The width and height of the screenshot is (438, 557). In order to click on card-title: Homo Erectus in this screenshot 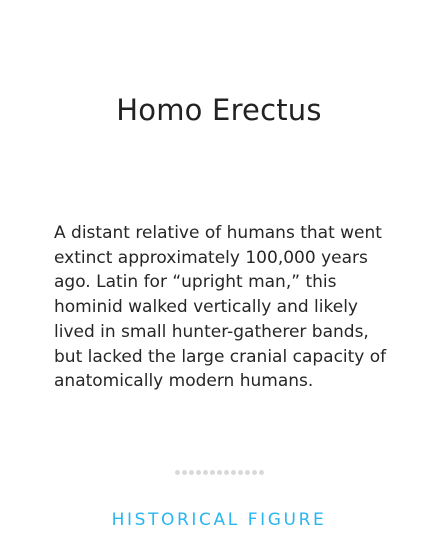, I will do `click(219, 110)`.